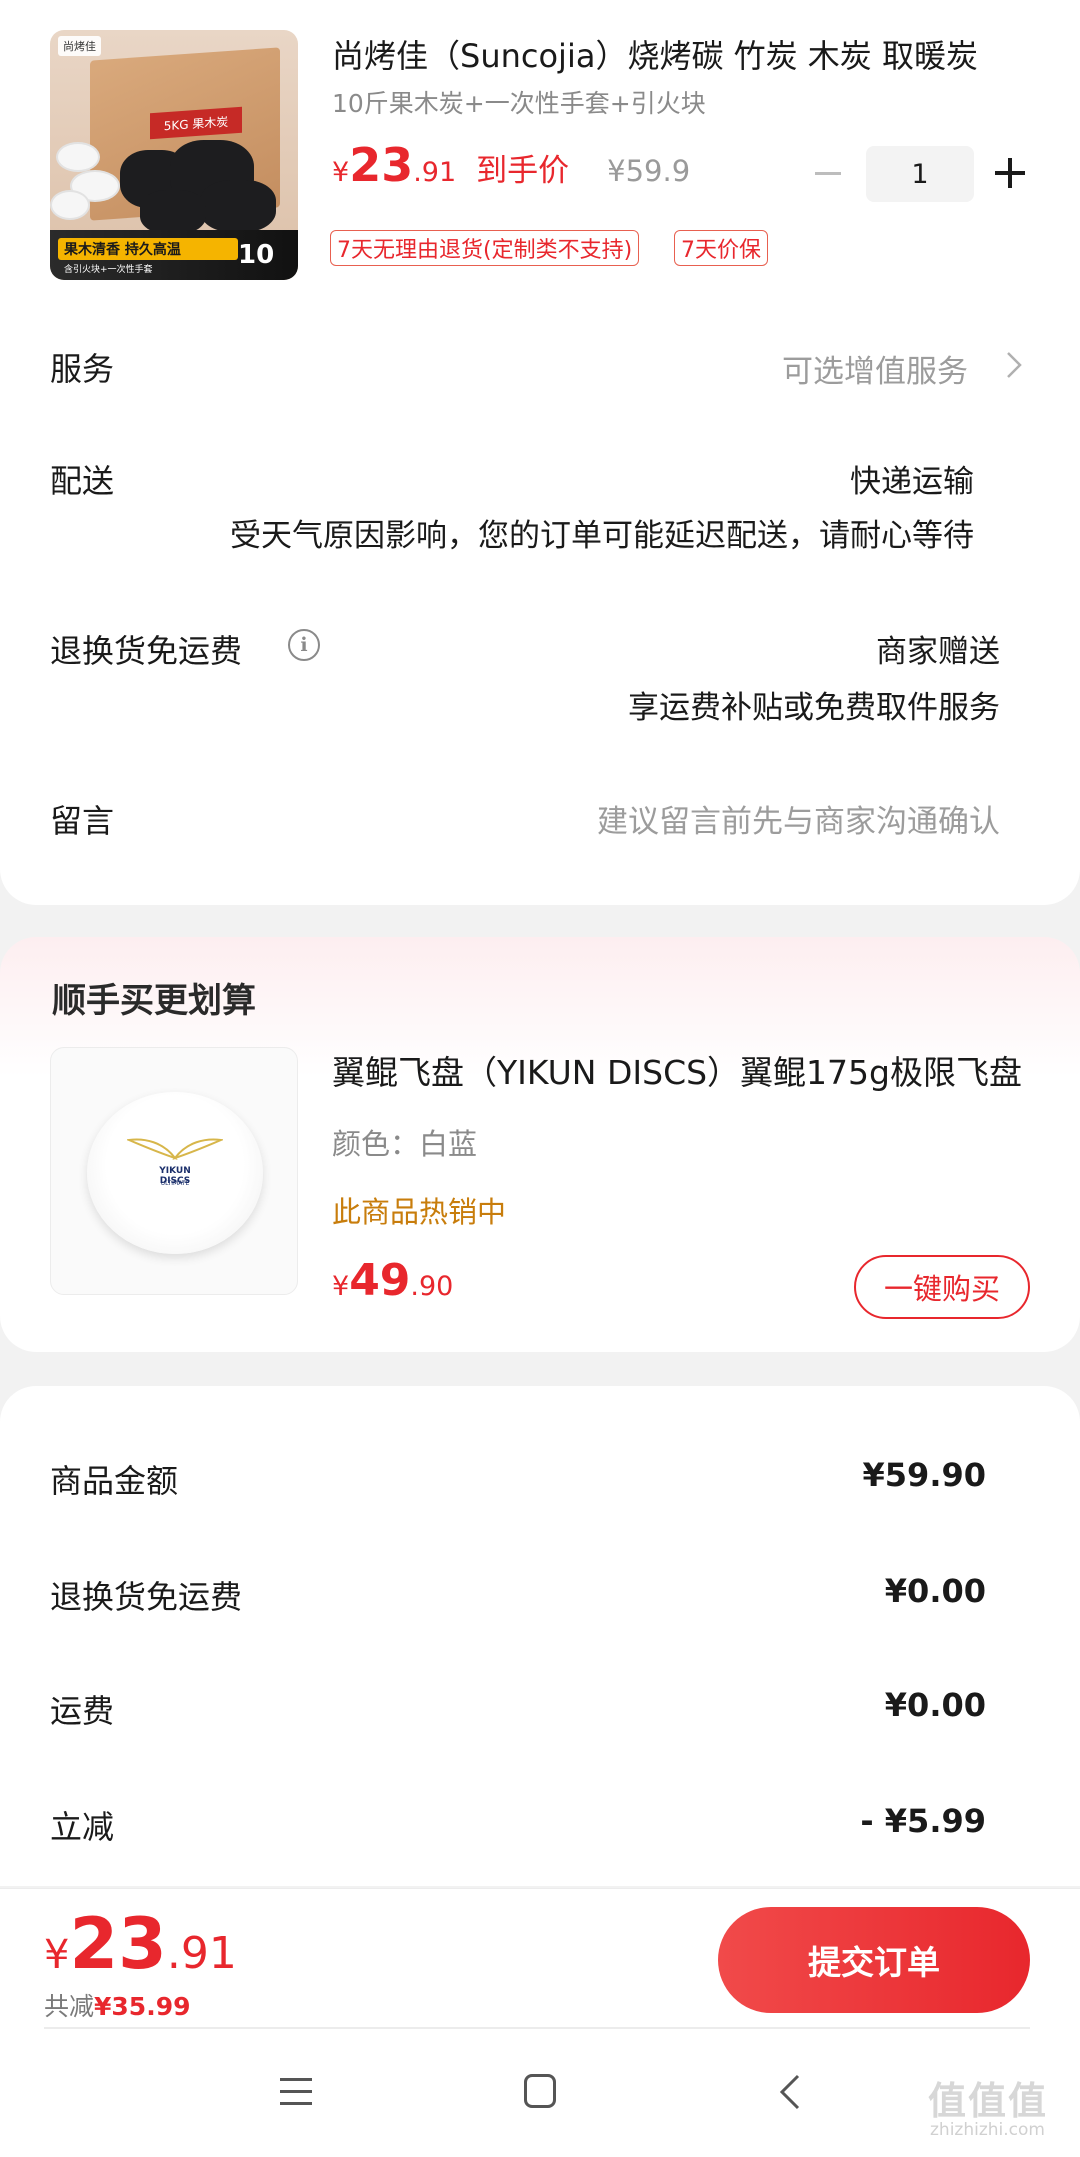 Image resolution: width=1080 pixels, height=2157 pixels. I want to click on recommendation-color: 颜色：白蓝, so click(405, 1144).